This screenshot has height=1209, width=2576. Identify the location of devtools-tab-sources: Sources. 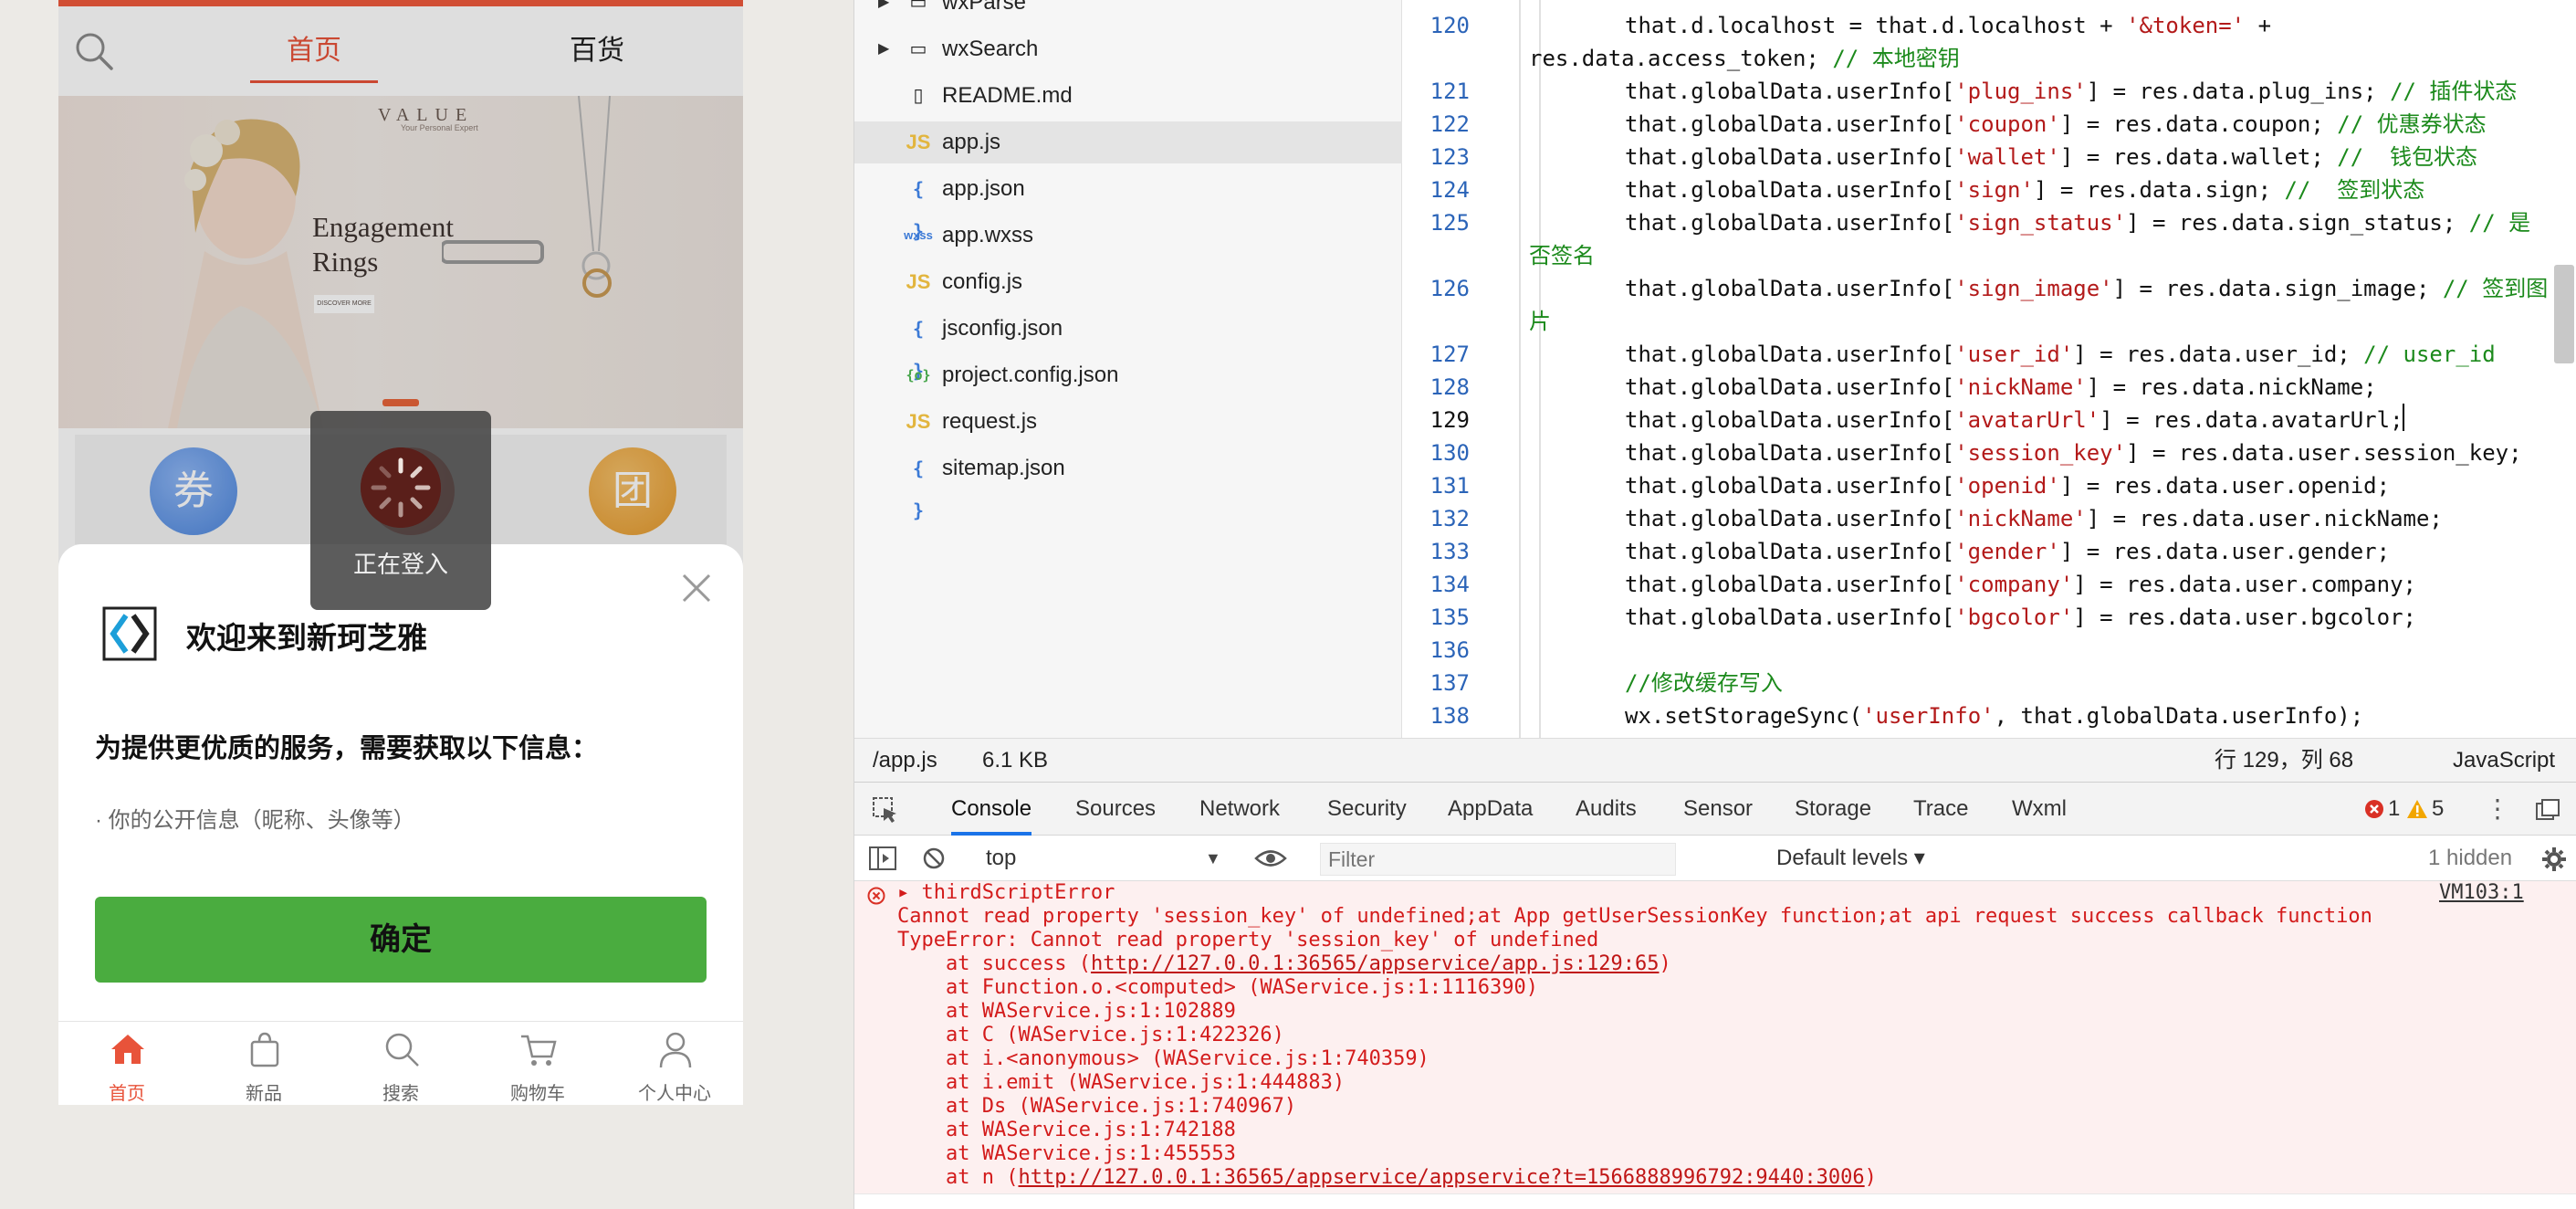
(1115, 809).